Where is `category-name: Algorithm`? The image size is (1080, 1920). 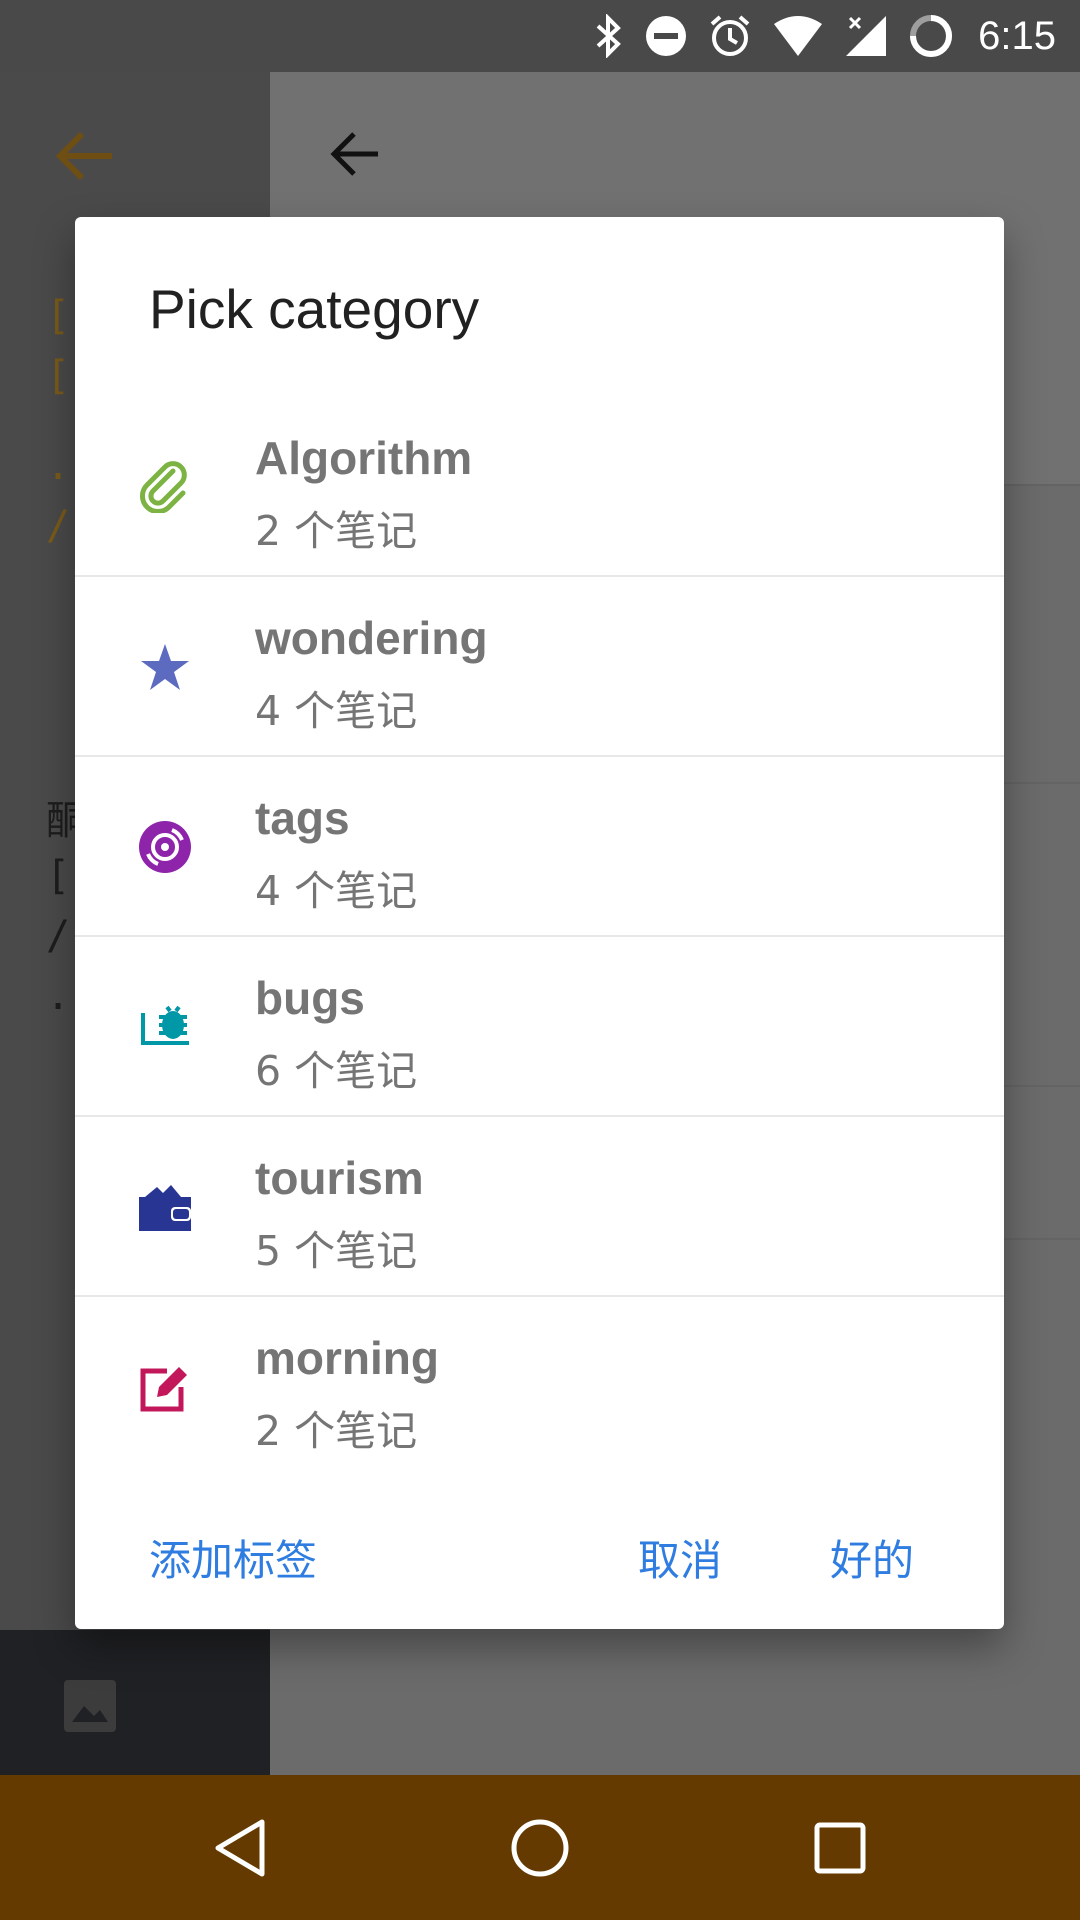
category-name: Algorithm is located at coordinates (364, 458).